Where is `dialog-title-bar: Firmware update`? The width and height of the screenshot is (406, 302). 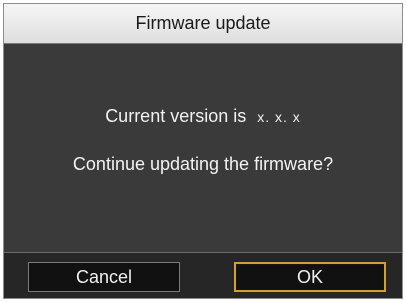
dialog-title-bar: Firmware update is located at coordinates (203, 24).